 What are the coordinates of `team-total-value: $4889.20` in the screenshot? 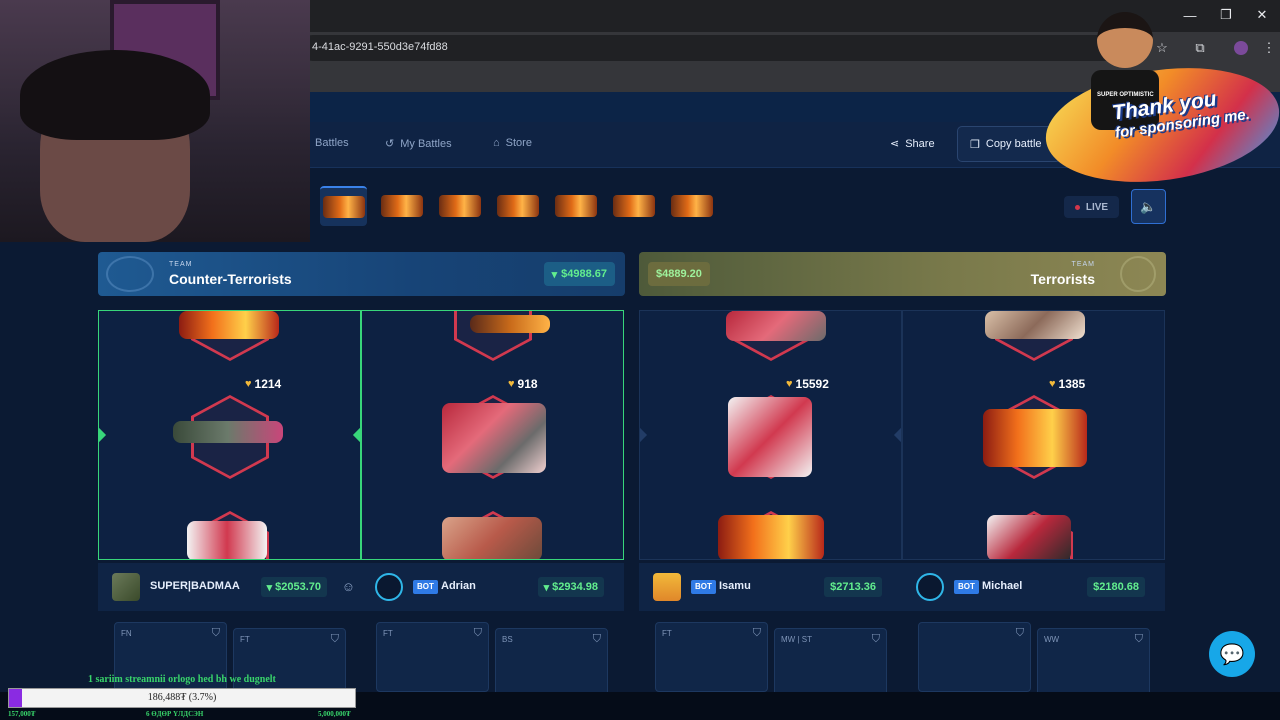 It's located at (679, 274).